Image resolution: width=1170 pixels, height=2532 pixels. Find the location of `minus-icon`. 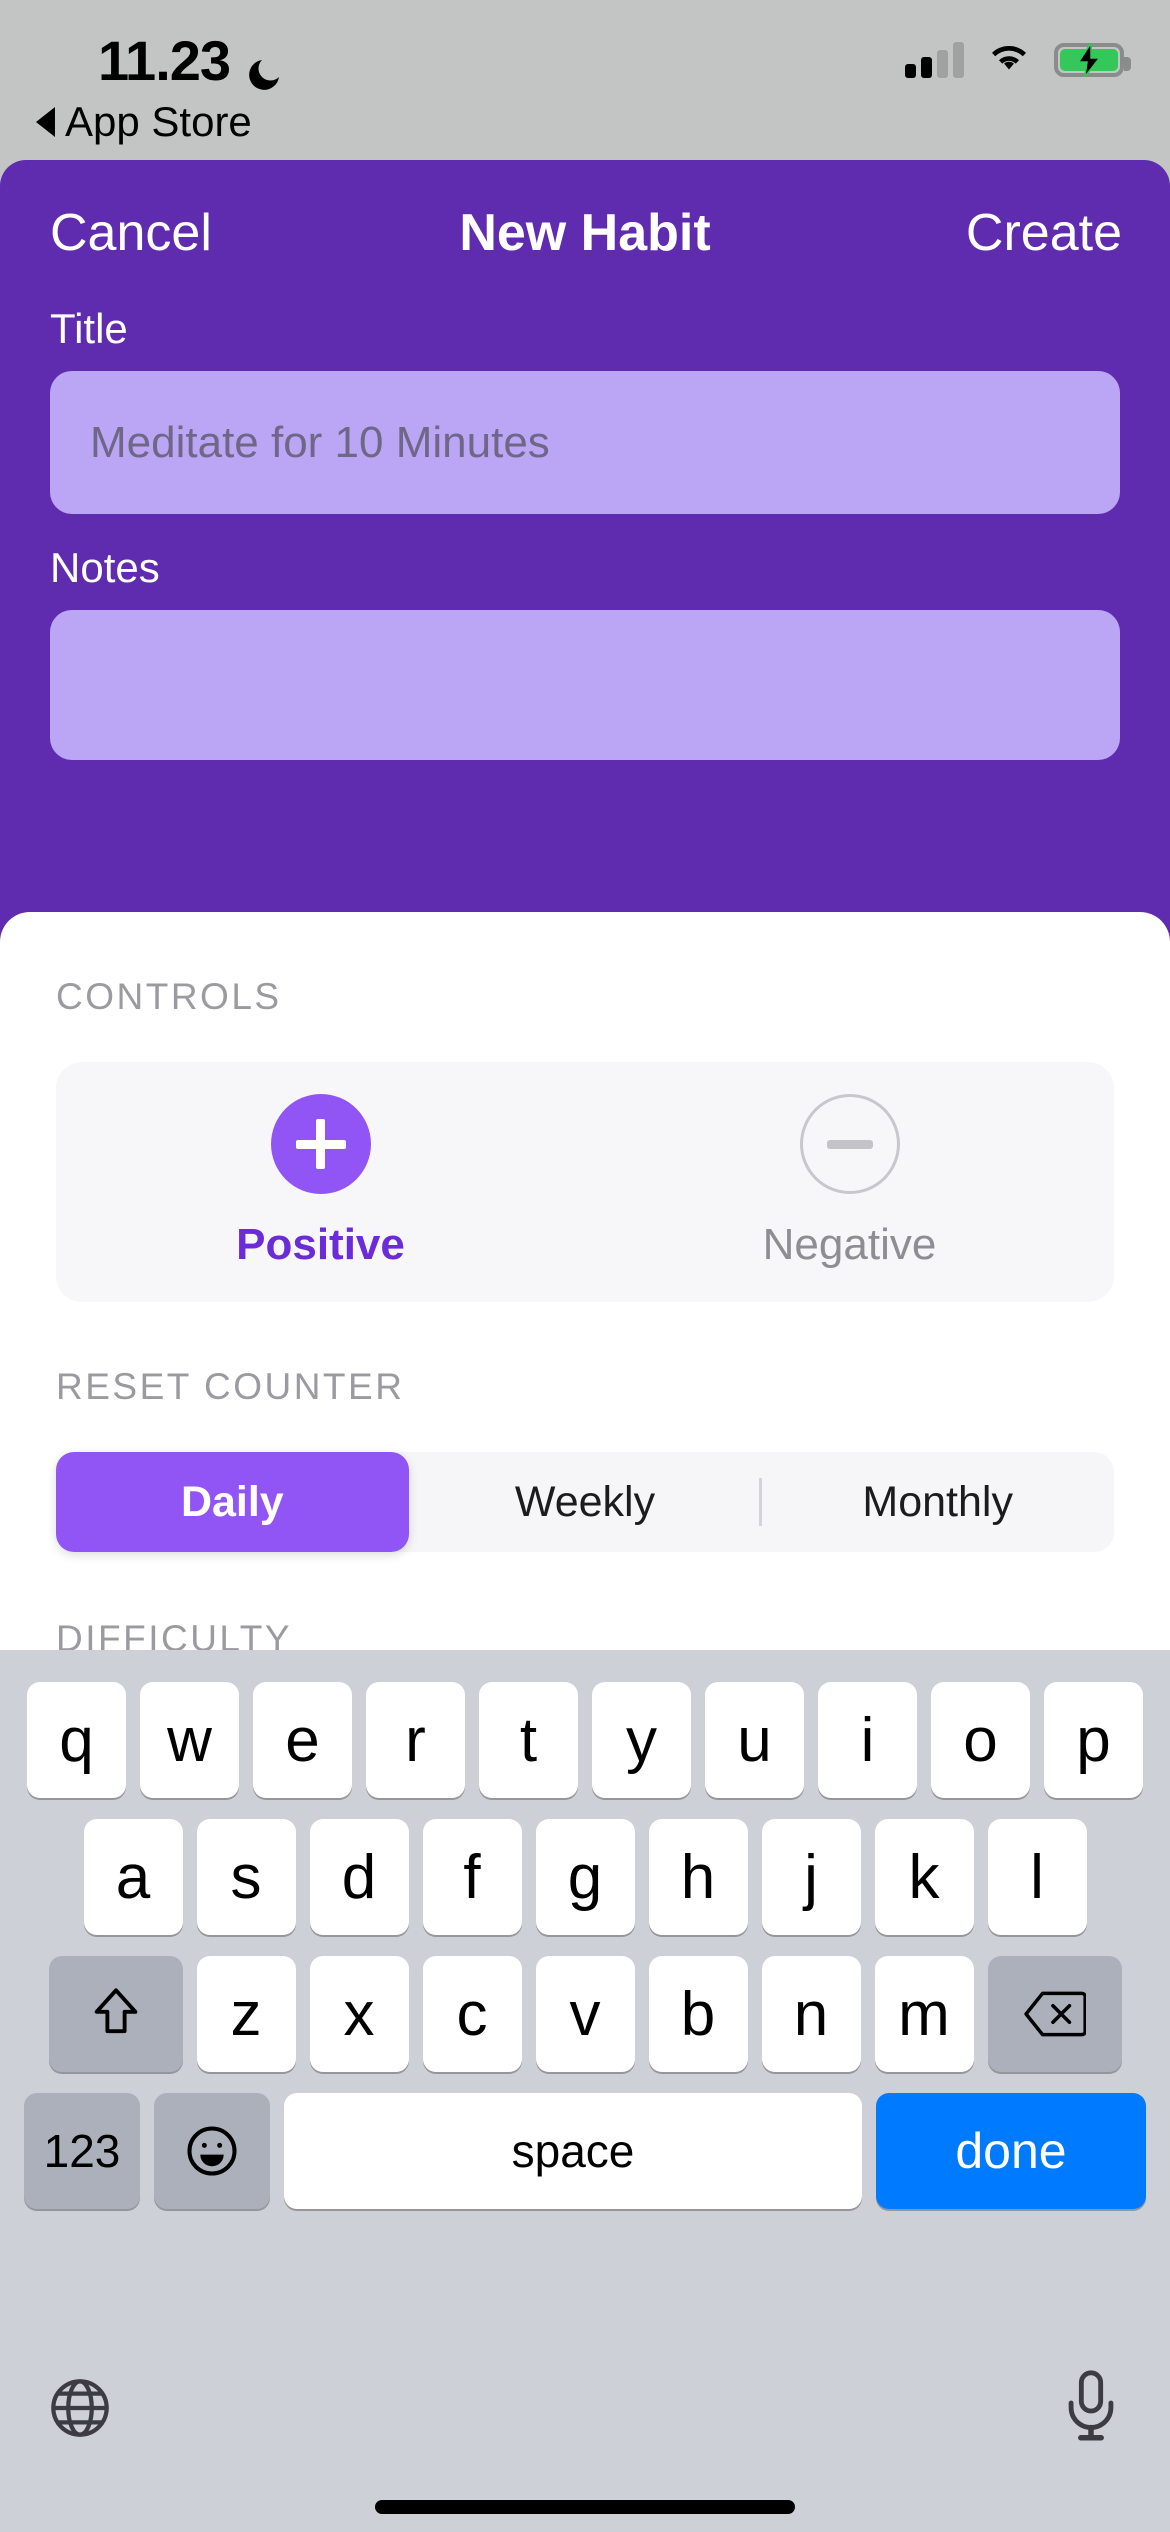

minus-icon is located at coordinates (849, 1144).